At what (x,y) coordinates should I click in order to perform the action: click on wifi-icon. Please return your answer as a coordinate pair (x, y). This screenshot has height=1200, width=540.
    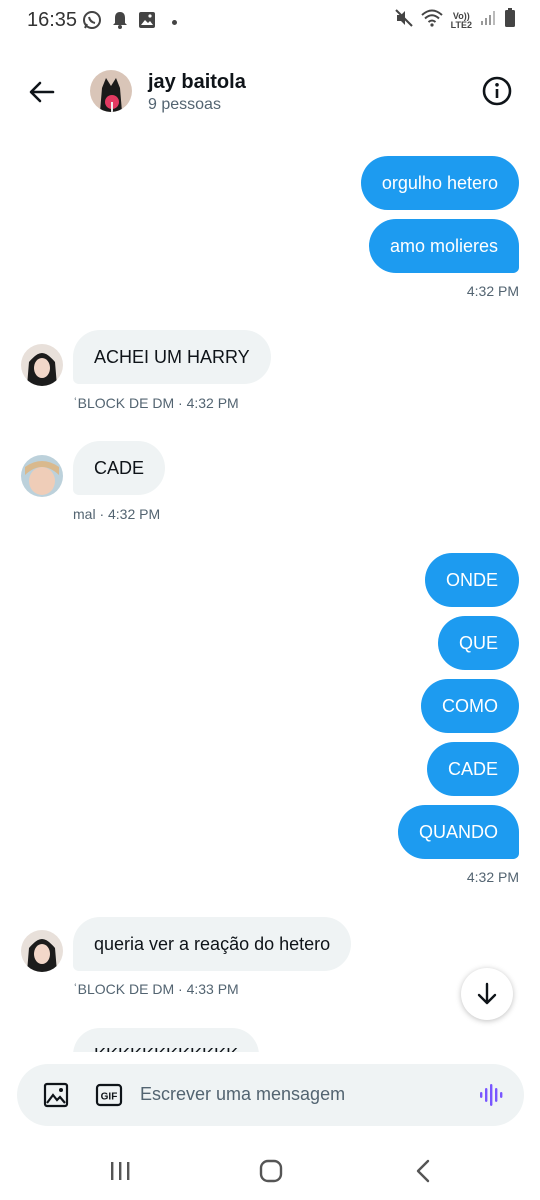
    Looking at the image, I should click on (431, 20).